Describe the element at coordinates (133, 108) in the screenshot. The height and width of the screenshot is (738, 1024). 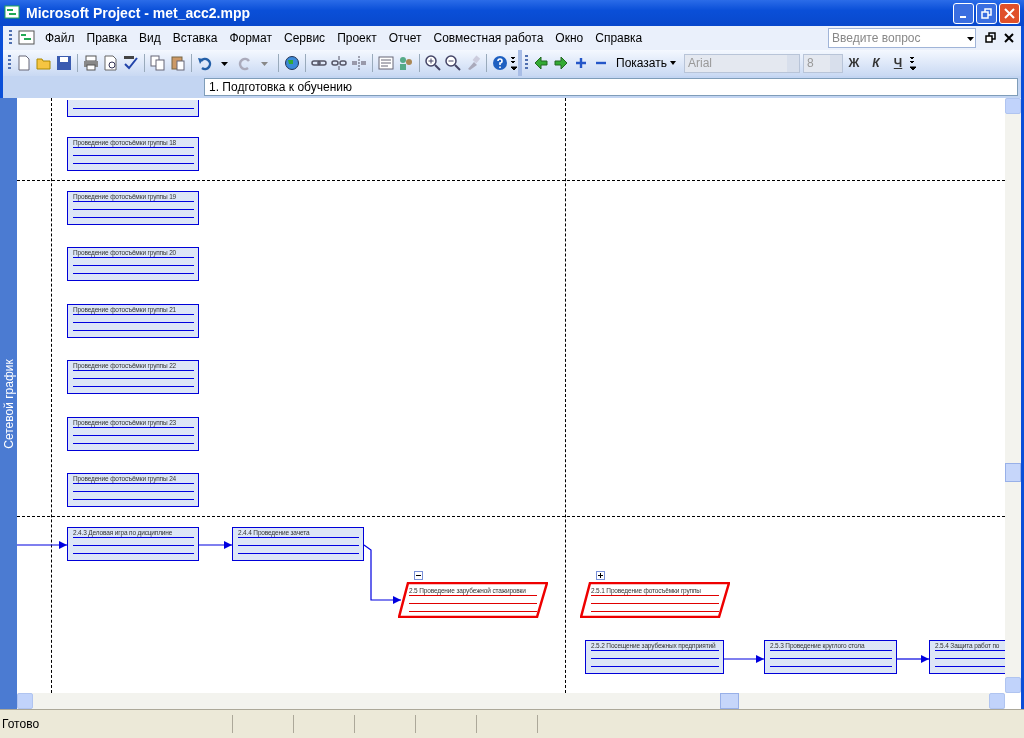
I see `task-node` at that location.